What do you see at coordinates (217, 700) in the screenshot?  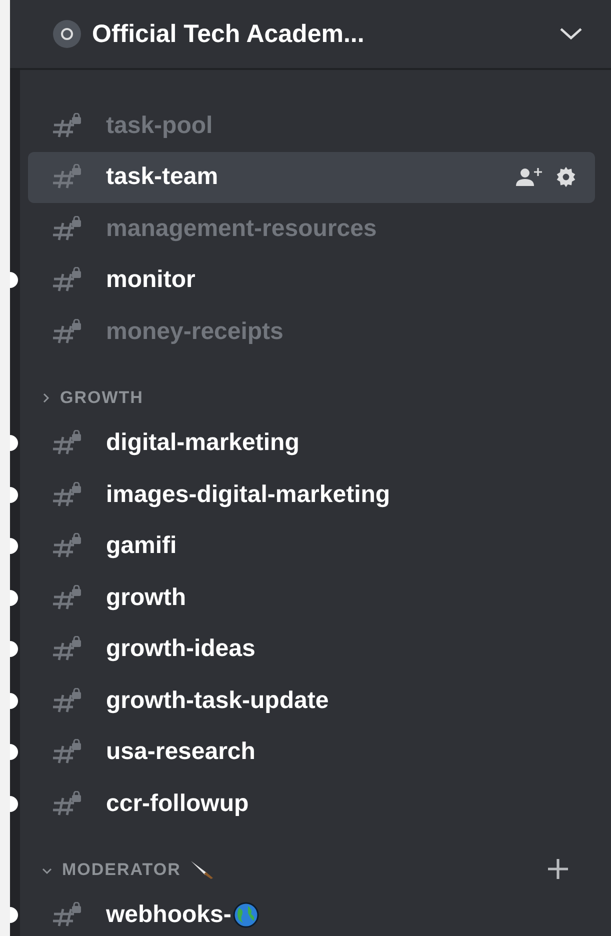 I see `channel-name: growth-task-update` at bounding box center [217, 700].